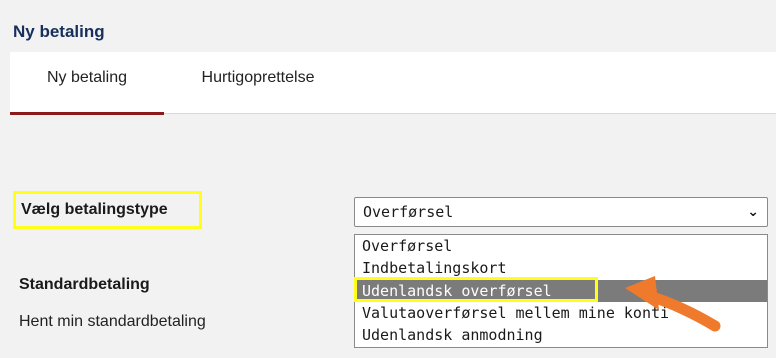 The image size is (776, 358). What do you see at coordinates (561, 212) in the screenshot?
I see `payment-type-select: Overførsel ⌄` at bounding box center [561, 212].